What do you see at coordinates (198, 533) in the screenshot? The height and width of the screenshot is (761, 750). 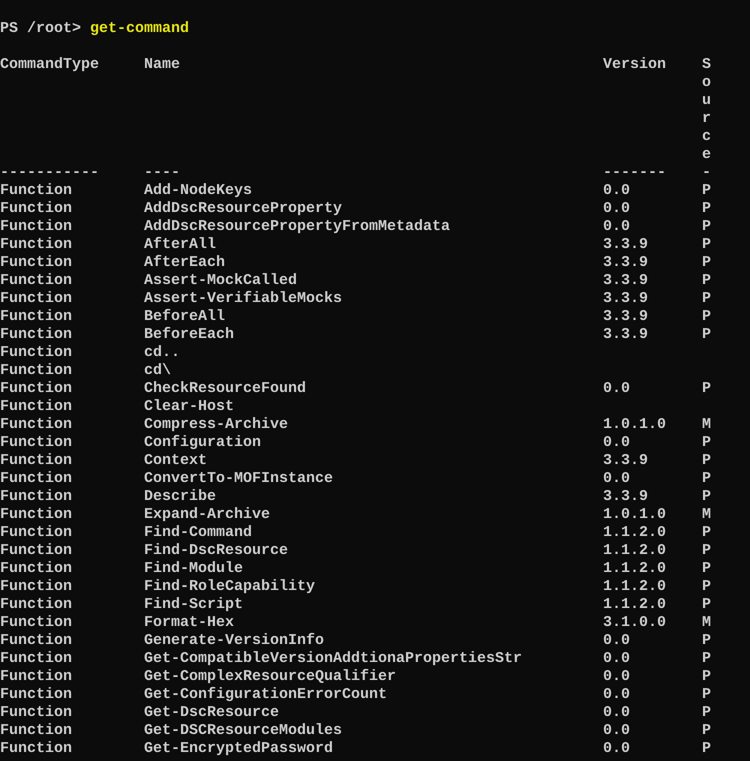 I see `table-cell: Find-Command` at bounding box center [198, 533].